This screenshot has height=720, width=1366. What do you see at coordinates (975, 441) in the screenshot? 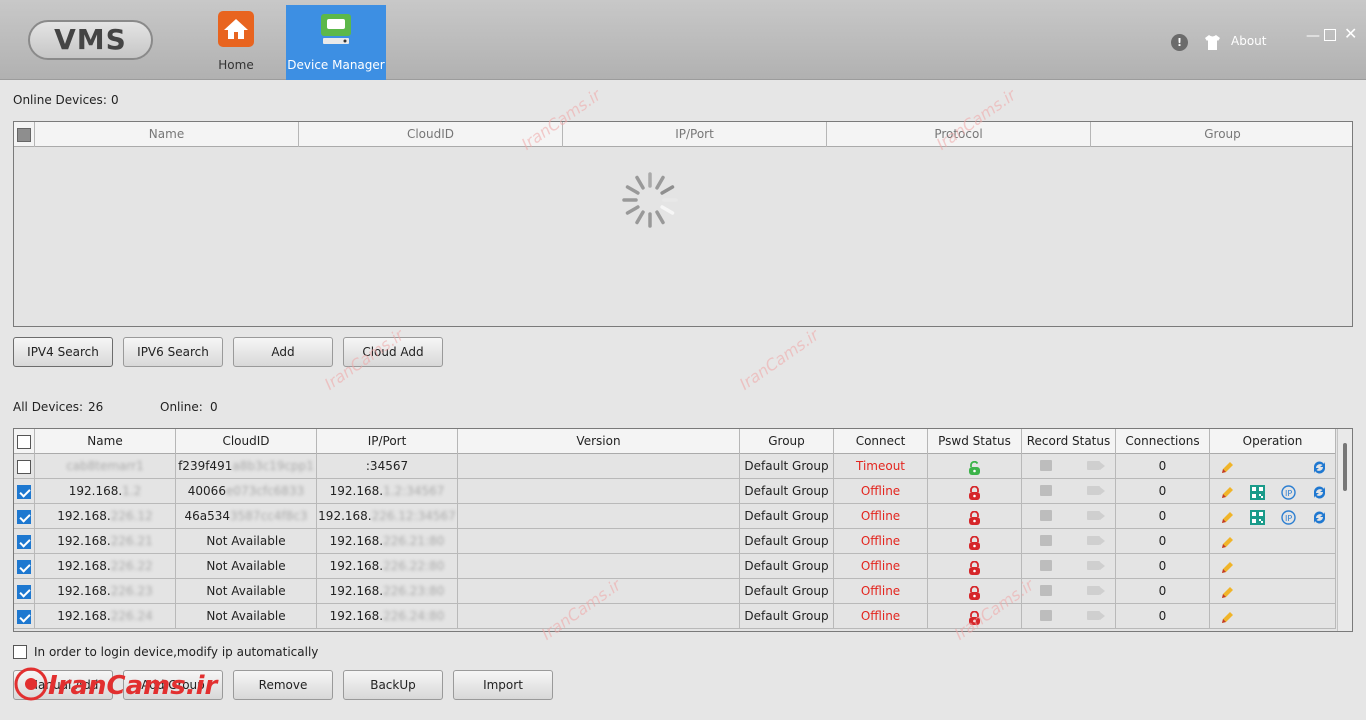
I see `col-pswd-status: Pswd Status` at bounding box center [975, 441].